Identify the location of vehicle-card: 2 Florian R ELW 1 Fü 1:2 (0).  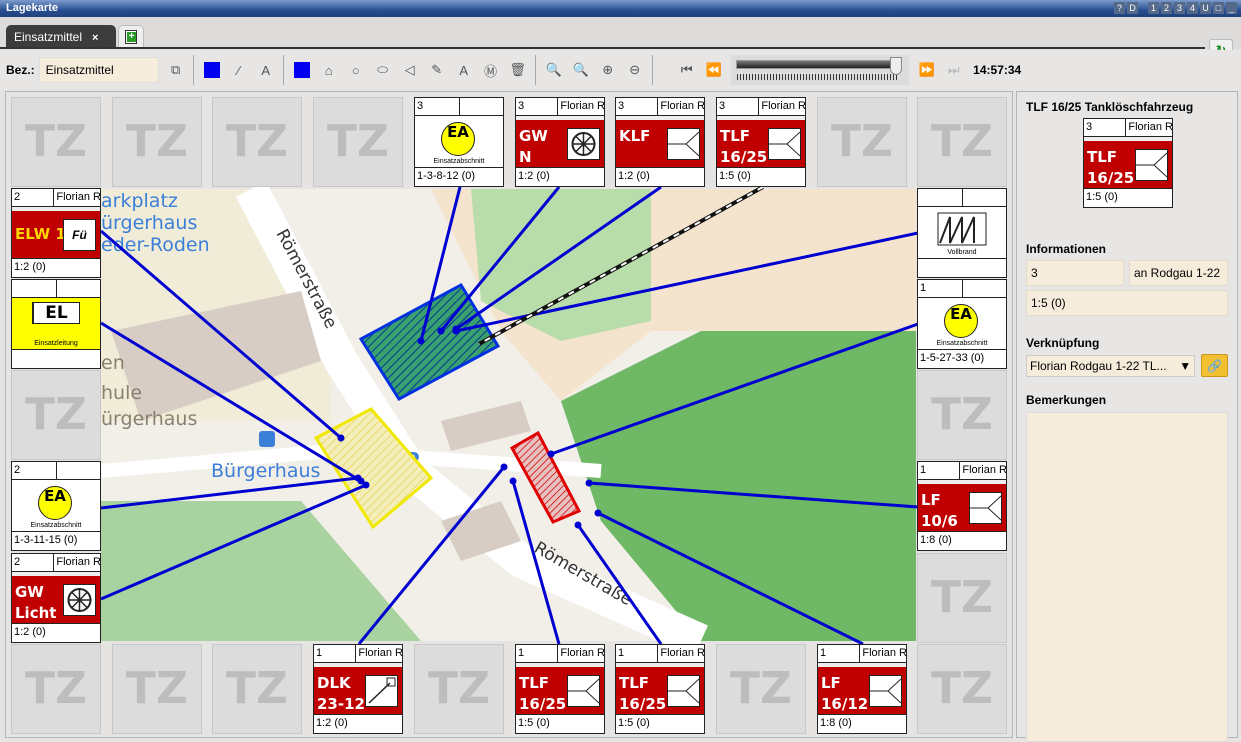
(56, 233).